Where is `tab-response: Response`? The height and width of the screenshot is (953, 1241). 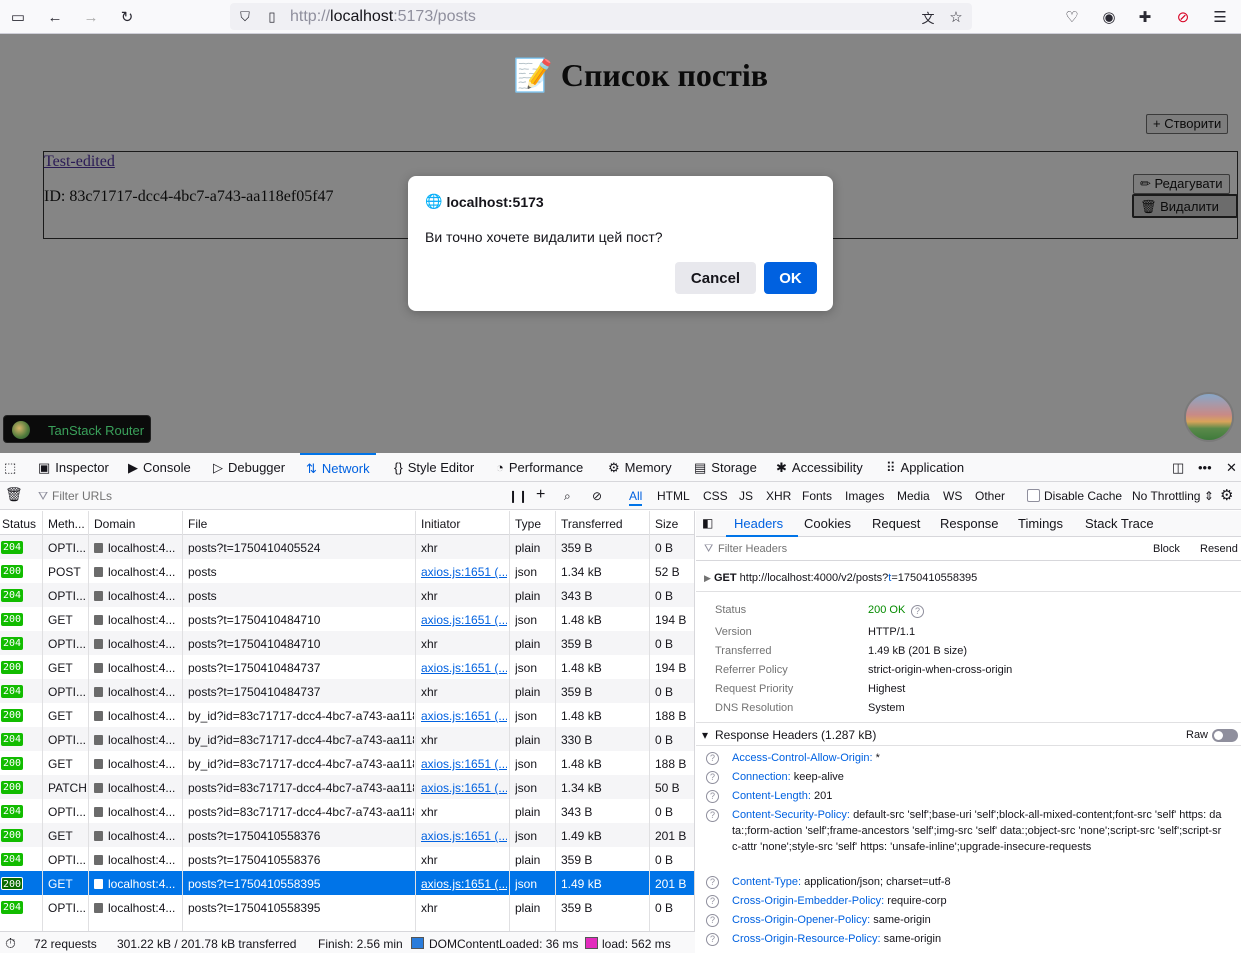
tab-response: Response is located at coordinates (969, 523).